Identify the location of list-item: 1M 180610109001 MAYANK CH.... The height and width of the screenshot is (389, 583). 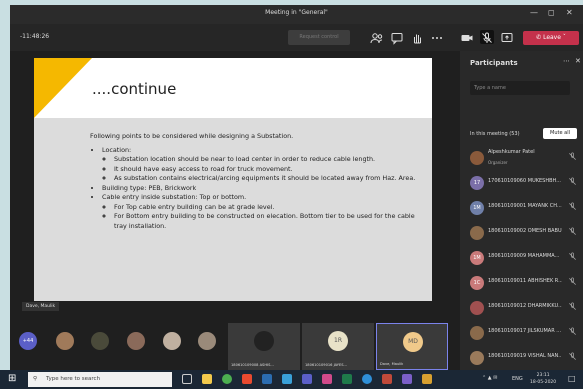
(526, 209).